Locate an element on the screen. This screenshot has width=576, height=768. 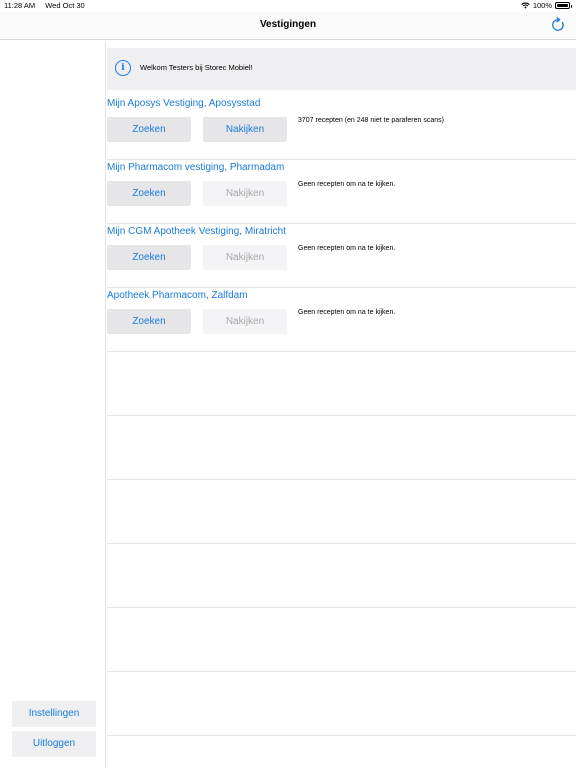
info-icon: i is located at coordinates (123, 68).